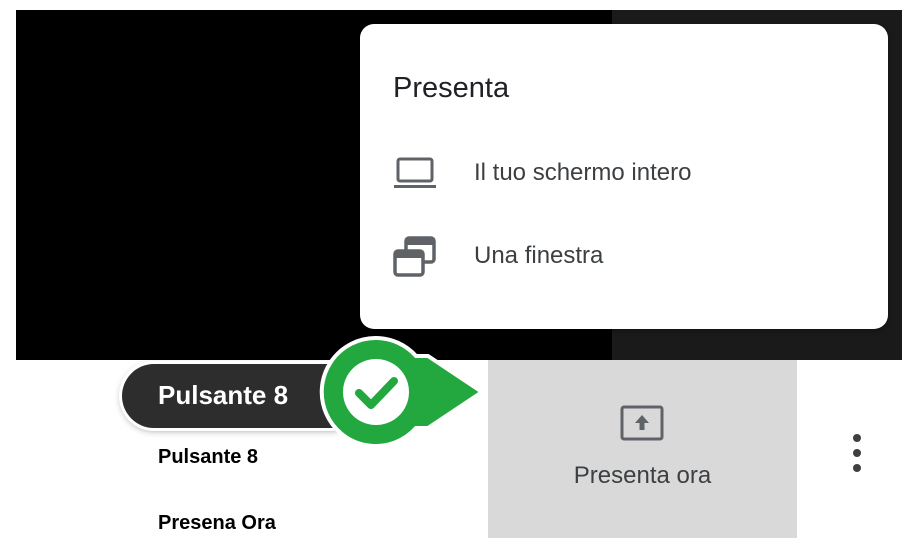 The height and width of the screenshot is (538, 902). I want to click on menu-item-window: Una finestra, so click(624, 256).